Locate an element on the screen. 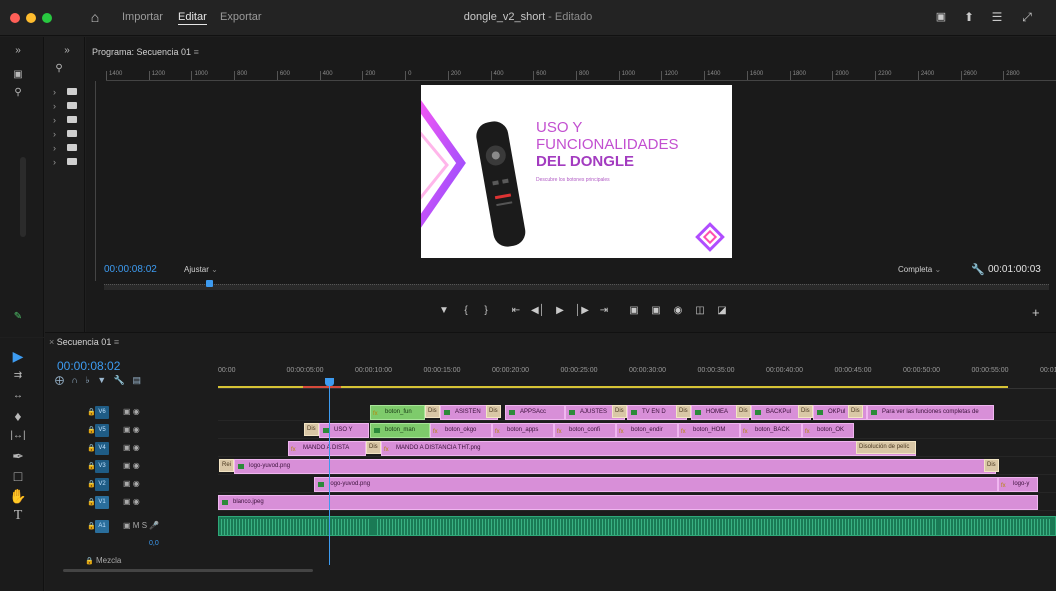 This screenshot has width=1056, height=591. comparison-view-icon: ◫ is located at coordinates (700, 310).